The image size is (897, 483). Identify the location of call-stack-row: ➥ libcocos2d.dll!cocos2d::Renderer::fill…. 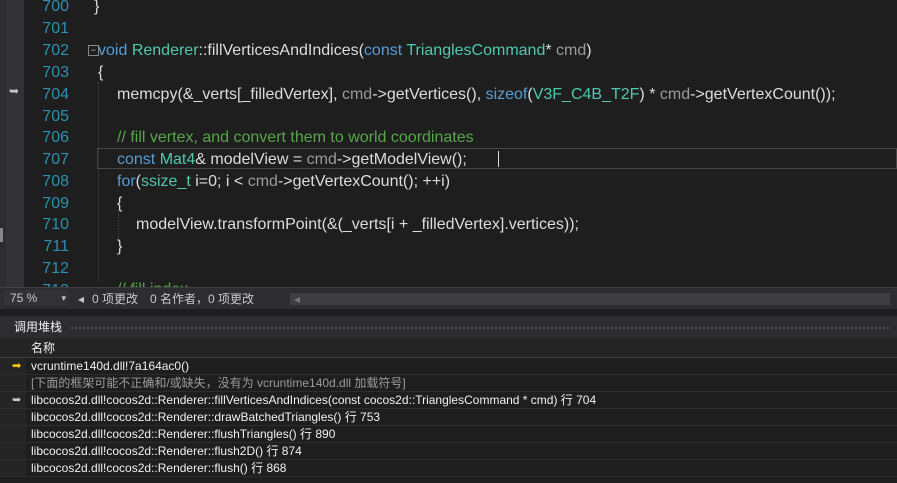
(448, 400).